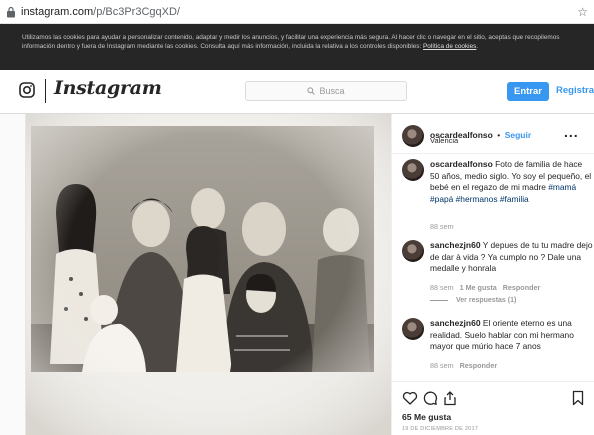 The width and height of the screenshot is (594, 435). I want to click on comment-likes: 1 Me gusta, so click(478, 287).